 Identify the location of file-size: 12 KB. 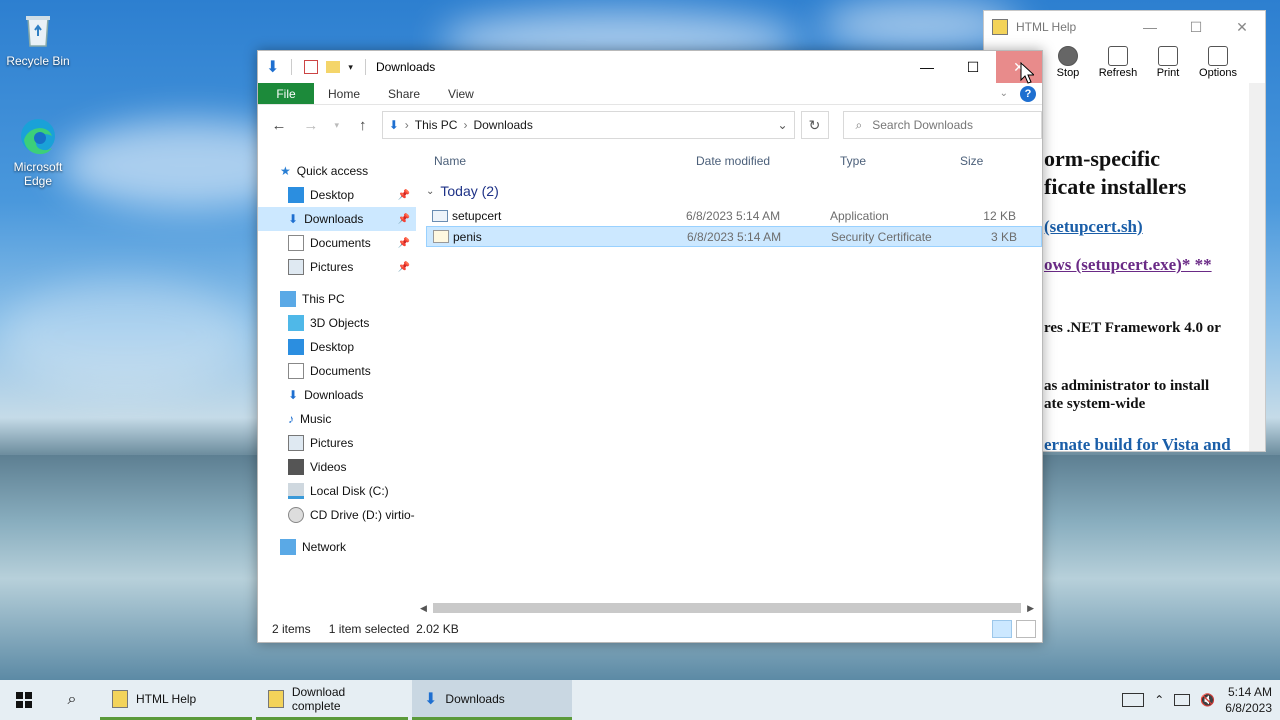
(999, 215).